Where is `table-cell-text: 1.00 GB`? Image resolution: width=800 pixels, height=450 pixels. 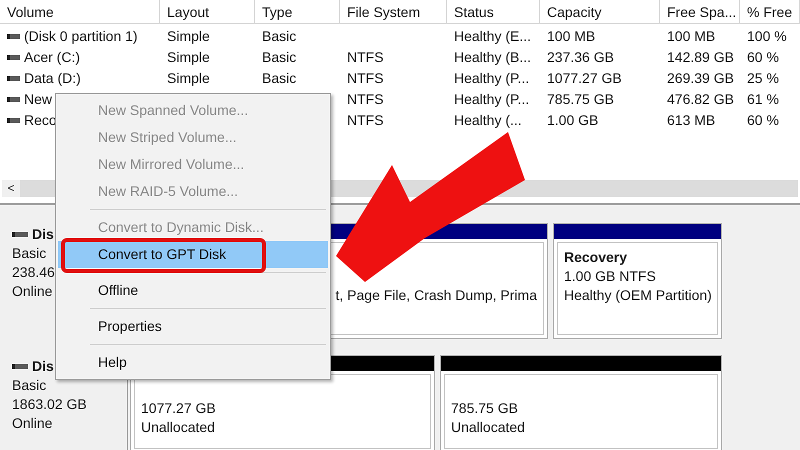
table-cell-text: 1.00 GB is located at coordinates (572, 120).